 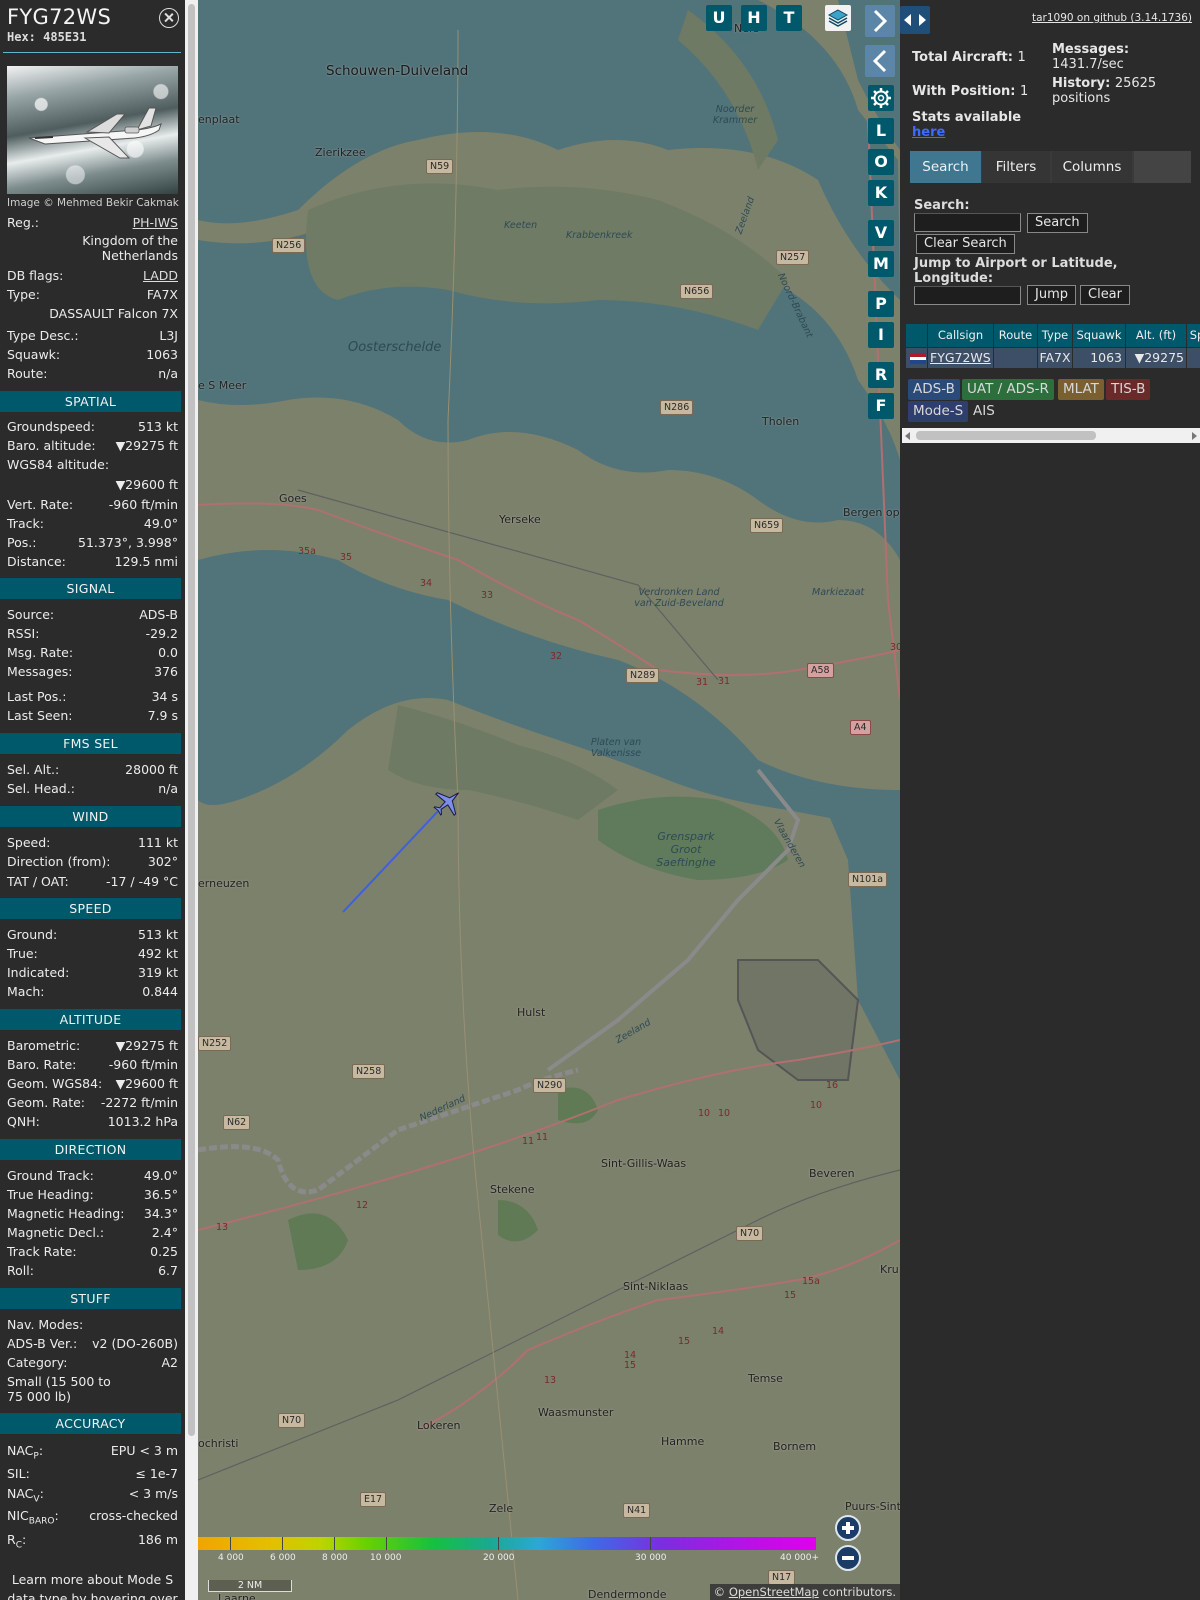 I want to click on toggle-i-button: I, so click(x=881, y=335).